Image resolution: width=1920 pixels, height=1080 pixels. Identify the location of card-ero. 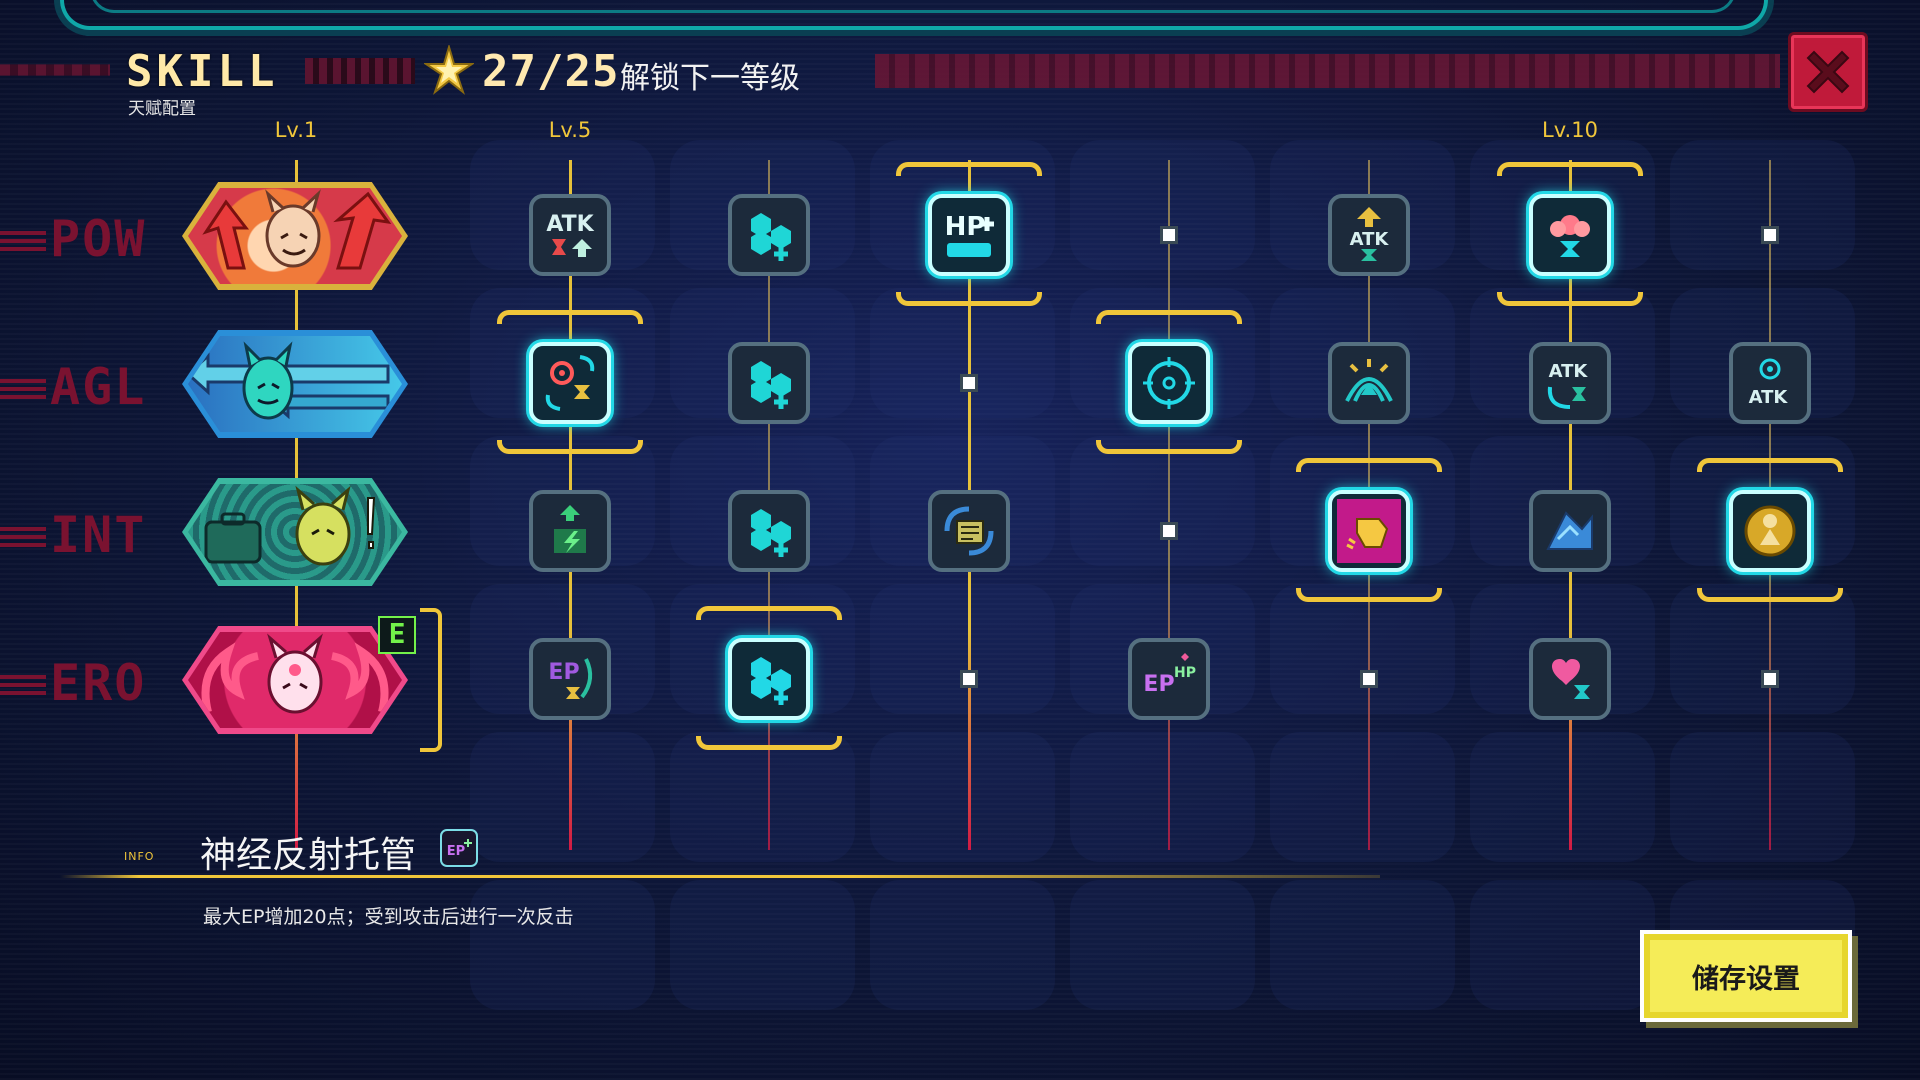
(295, 680).